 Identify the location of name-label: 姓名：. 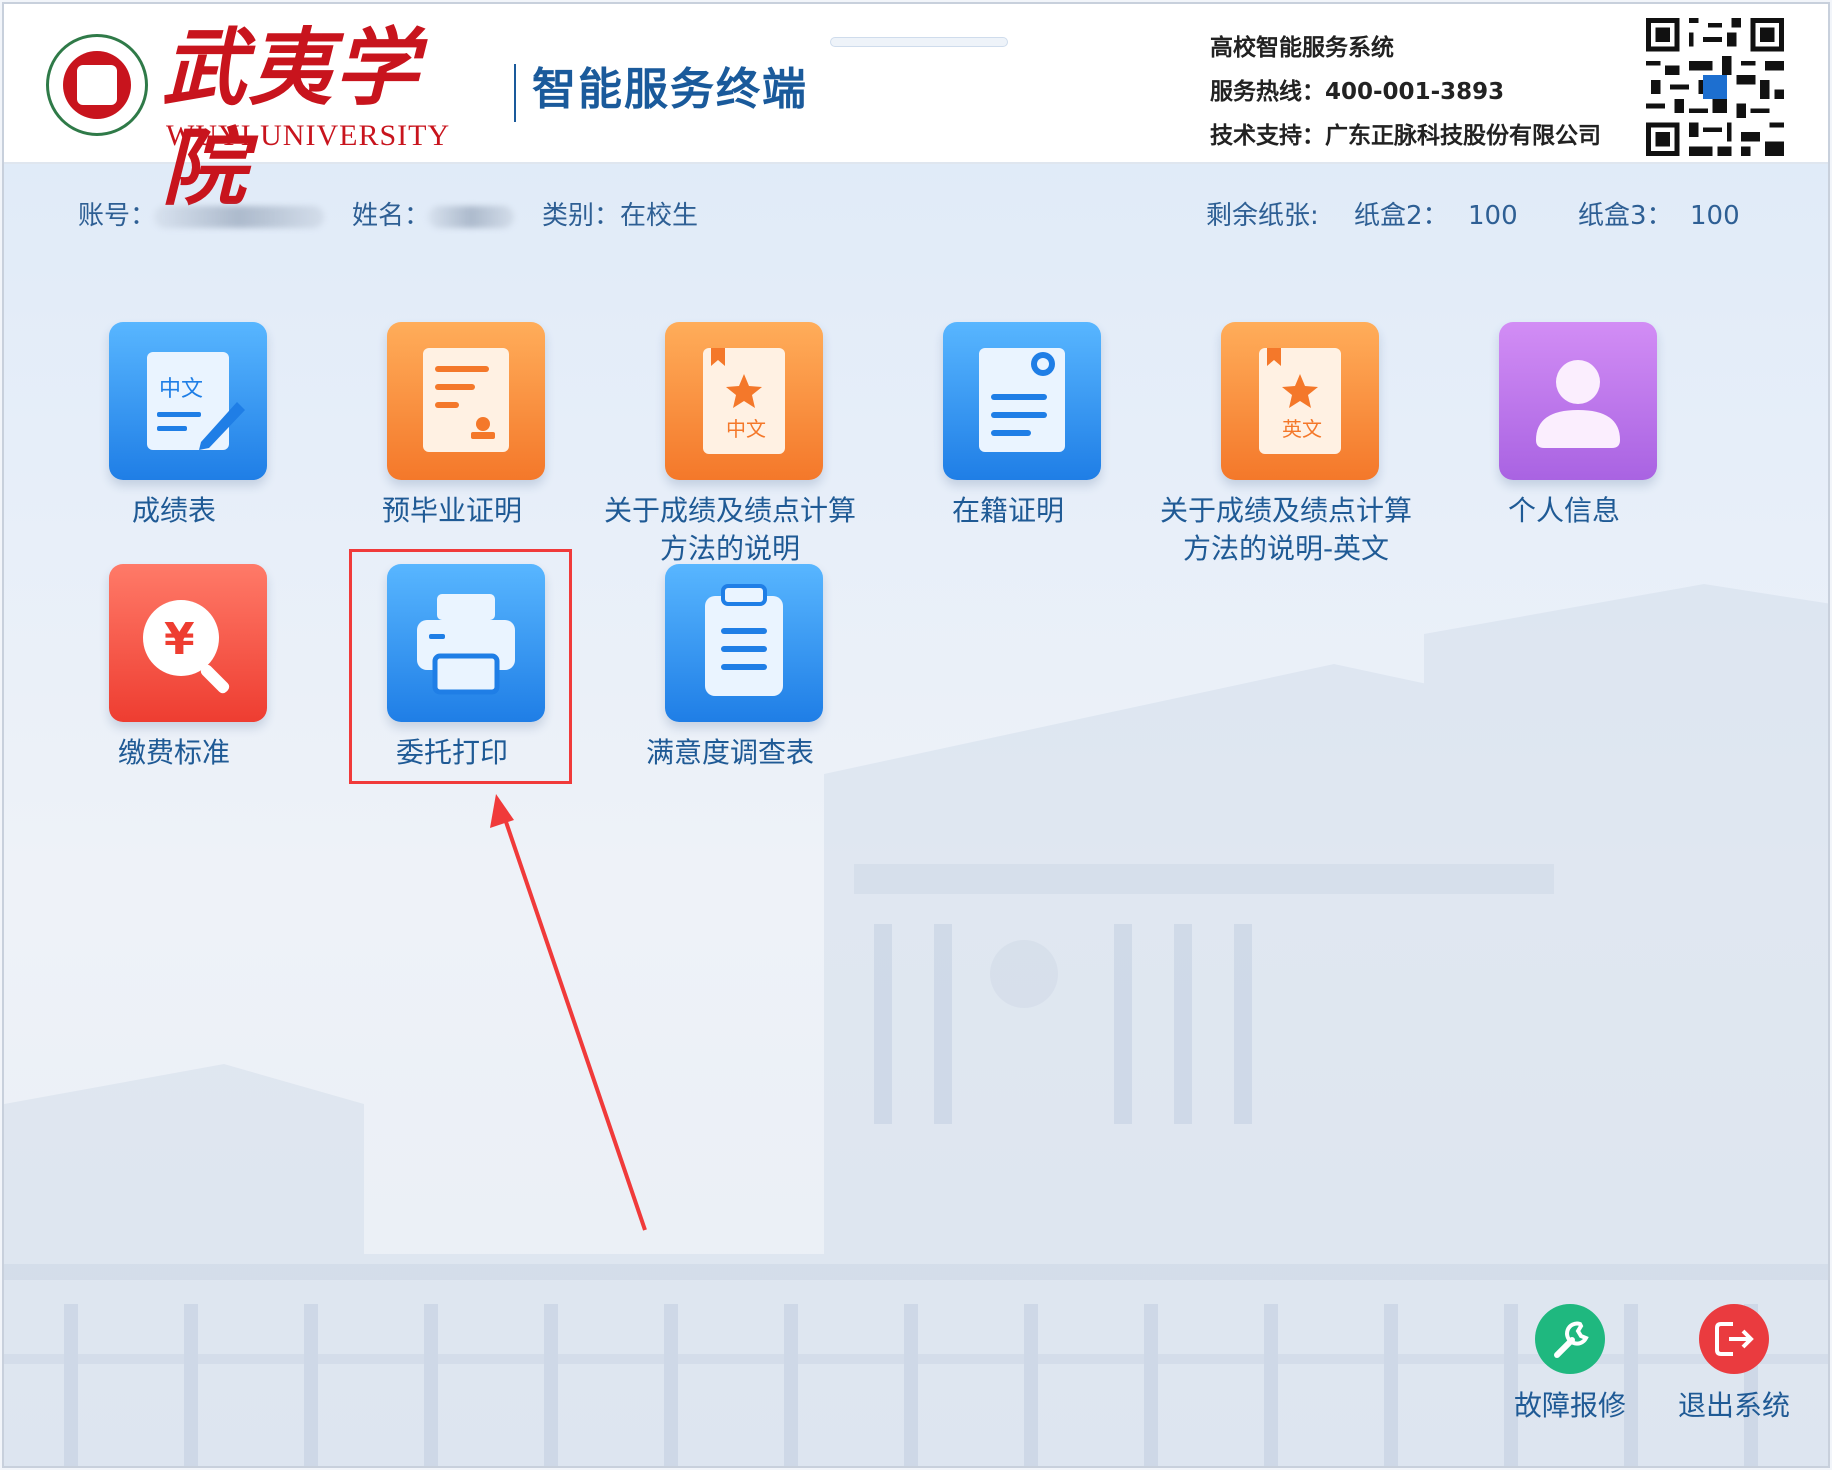
(391, 216).